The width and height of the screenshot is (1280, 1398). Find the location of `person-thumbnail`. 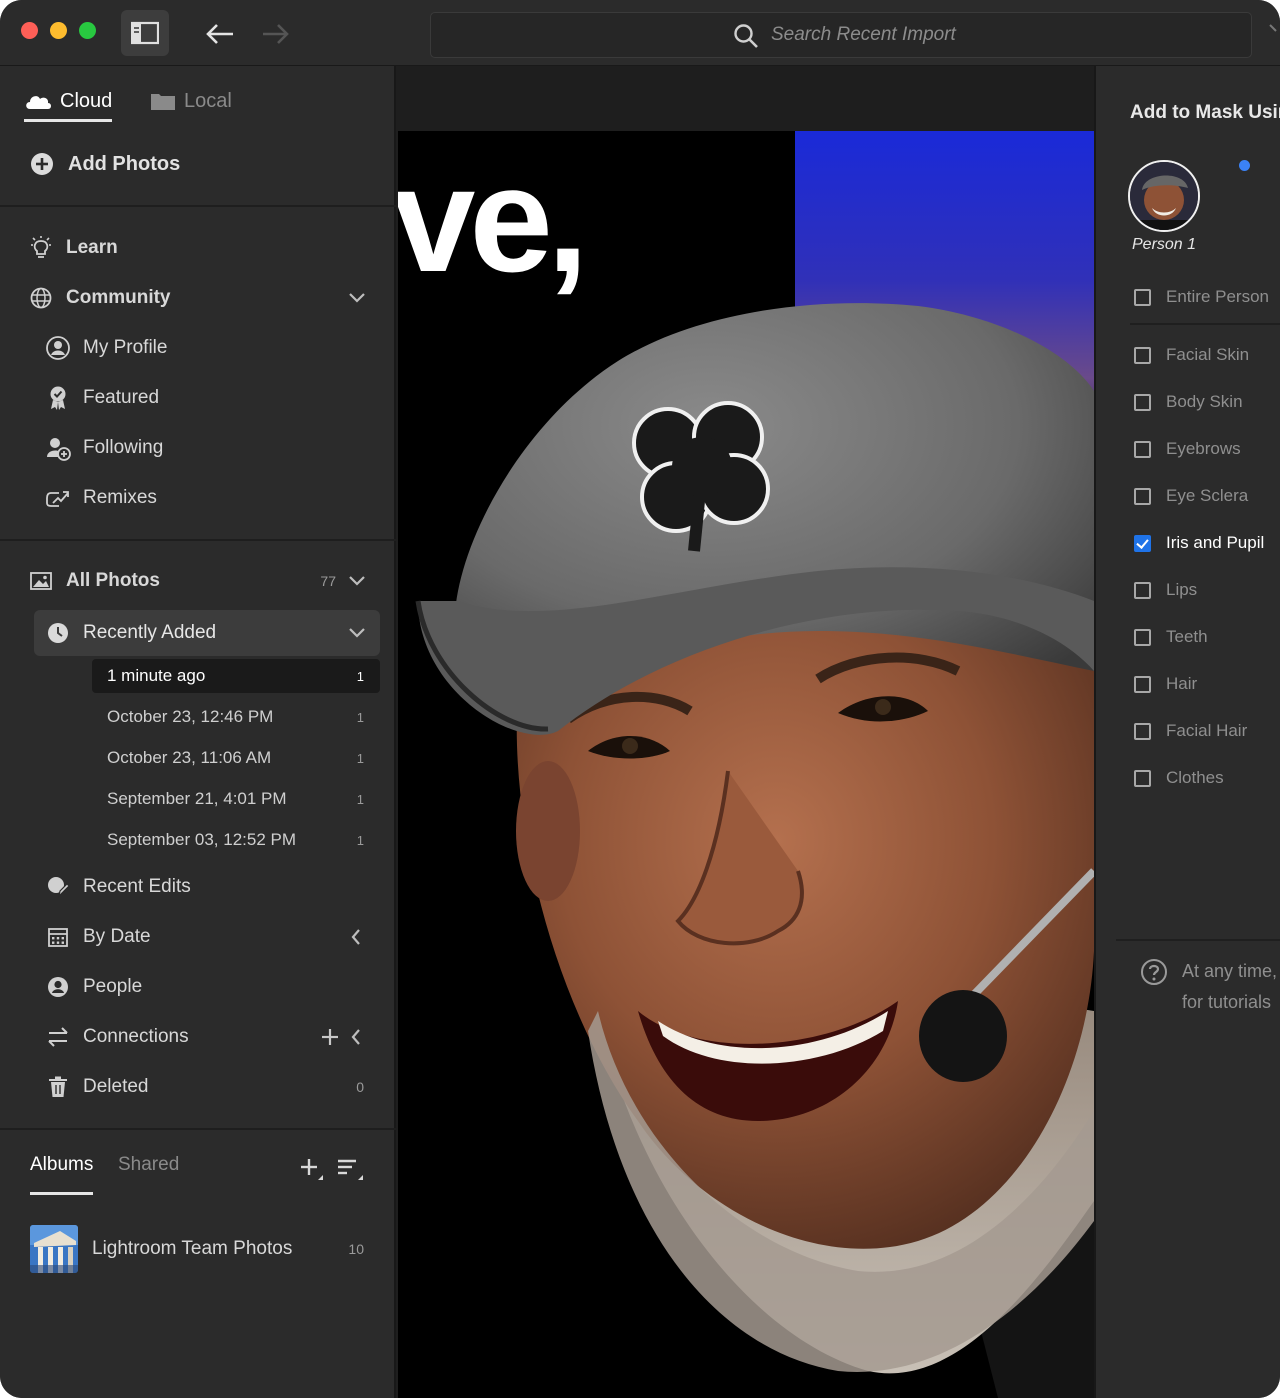

person-thumbnail is located at coordinates (1164, 196).